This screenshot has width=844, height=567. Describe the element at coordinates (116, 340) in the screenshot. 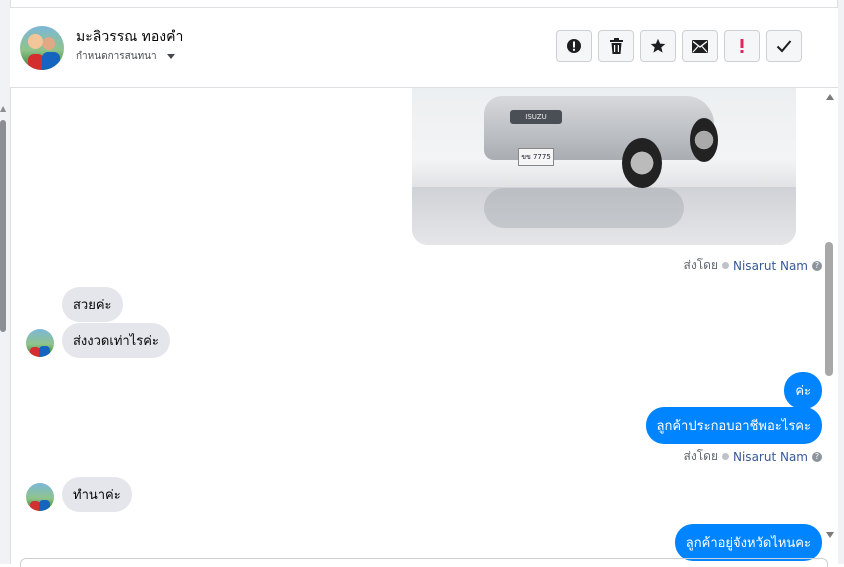

I see `incoming-message: ส่งงวดเท่าไรค่ะ` at that location.